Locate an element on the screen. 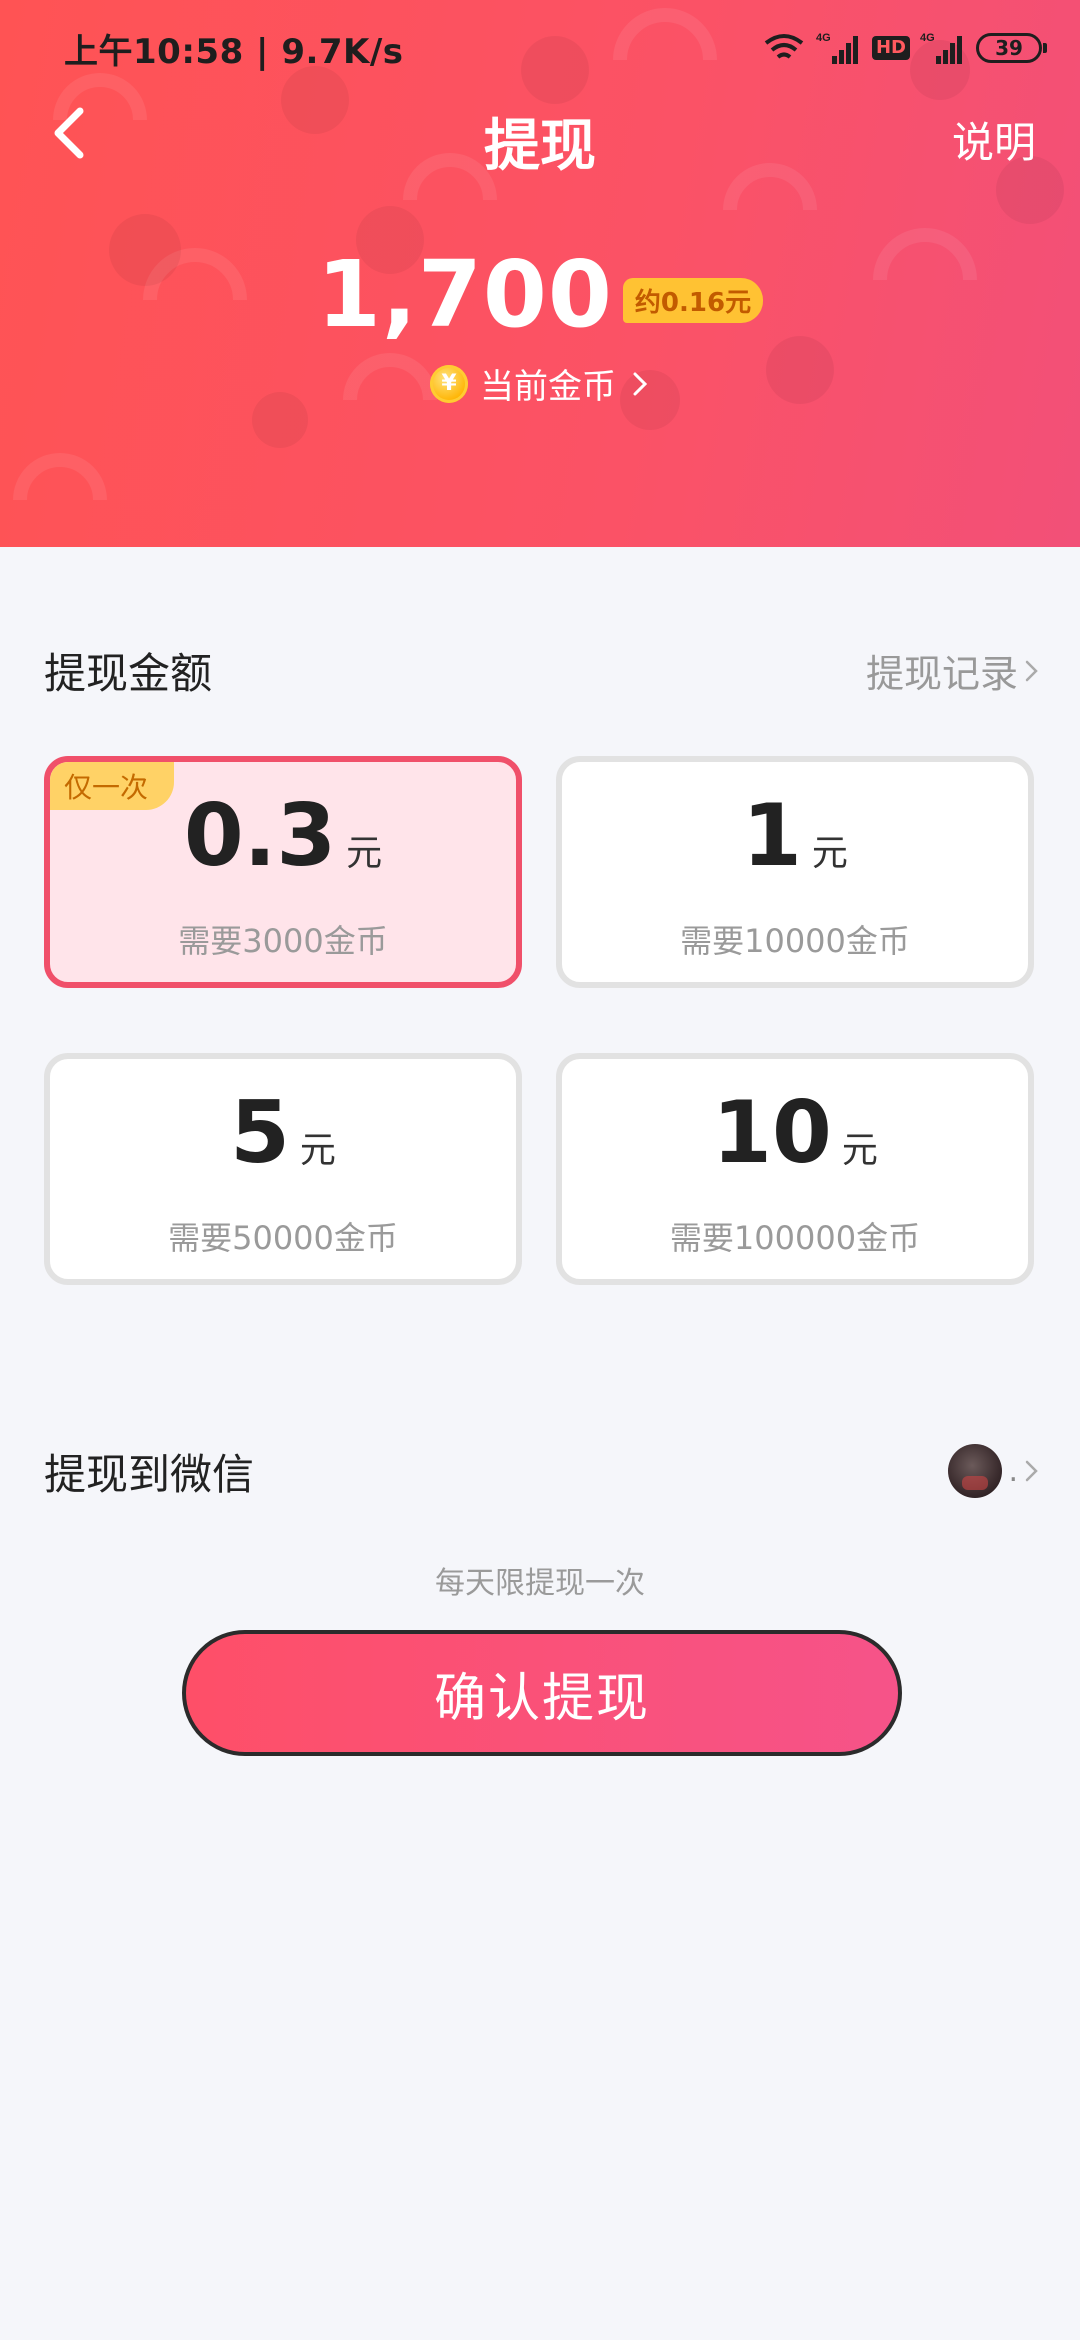 The image size is (1080, 2340). withdraw-amount-header: 提现金额 提现记录 is located at coordinates (542, 670).